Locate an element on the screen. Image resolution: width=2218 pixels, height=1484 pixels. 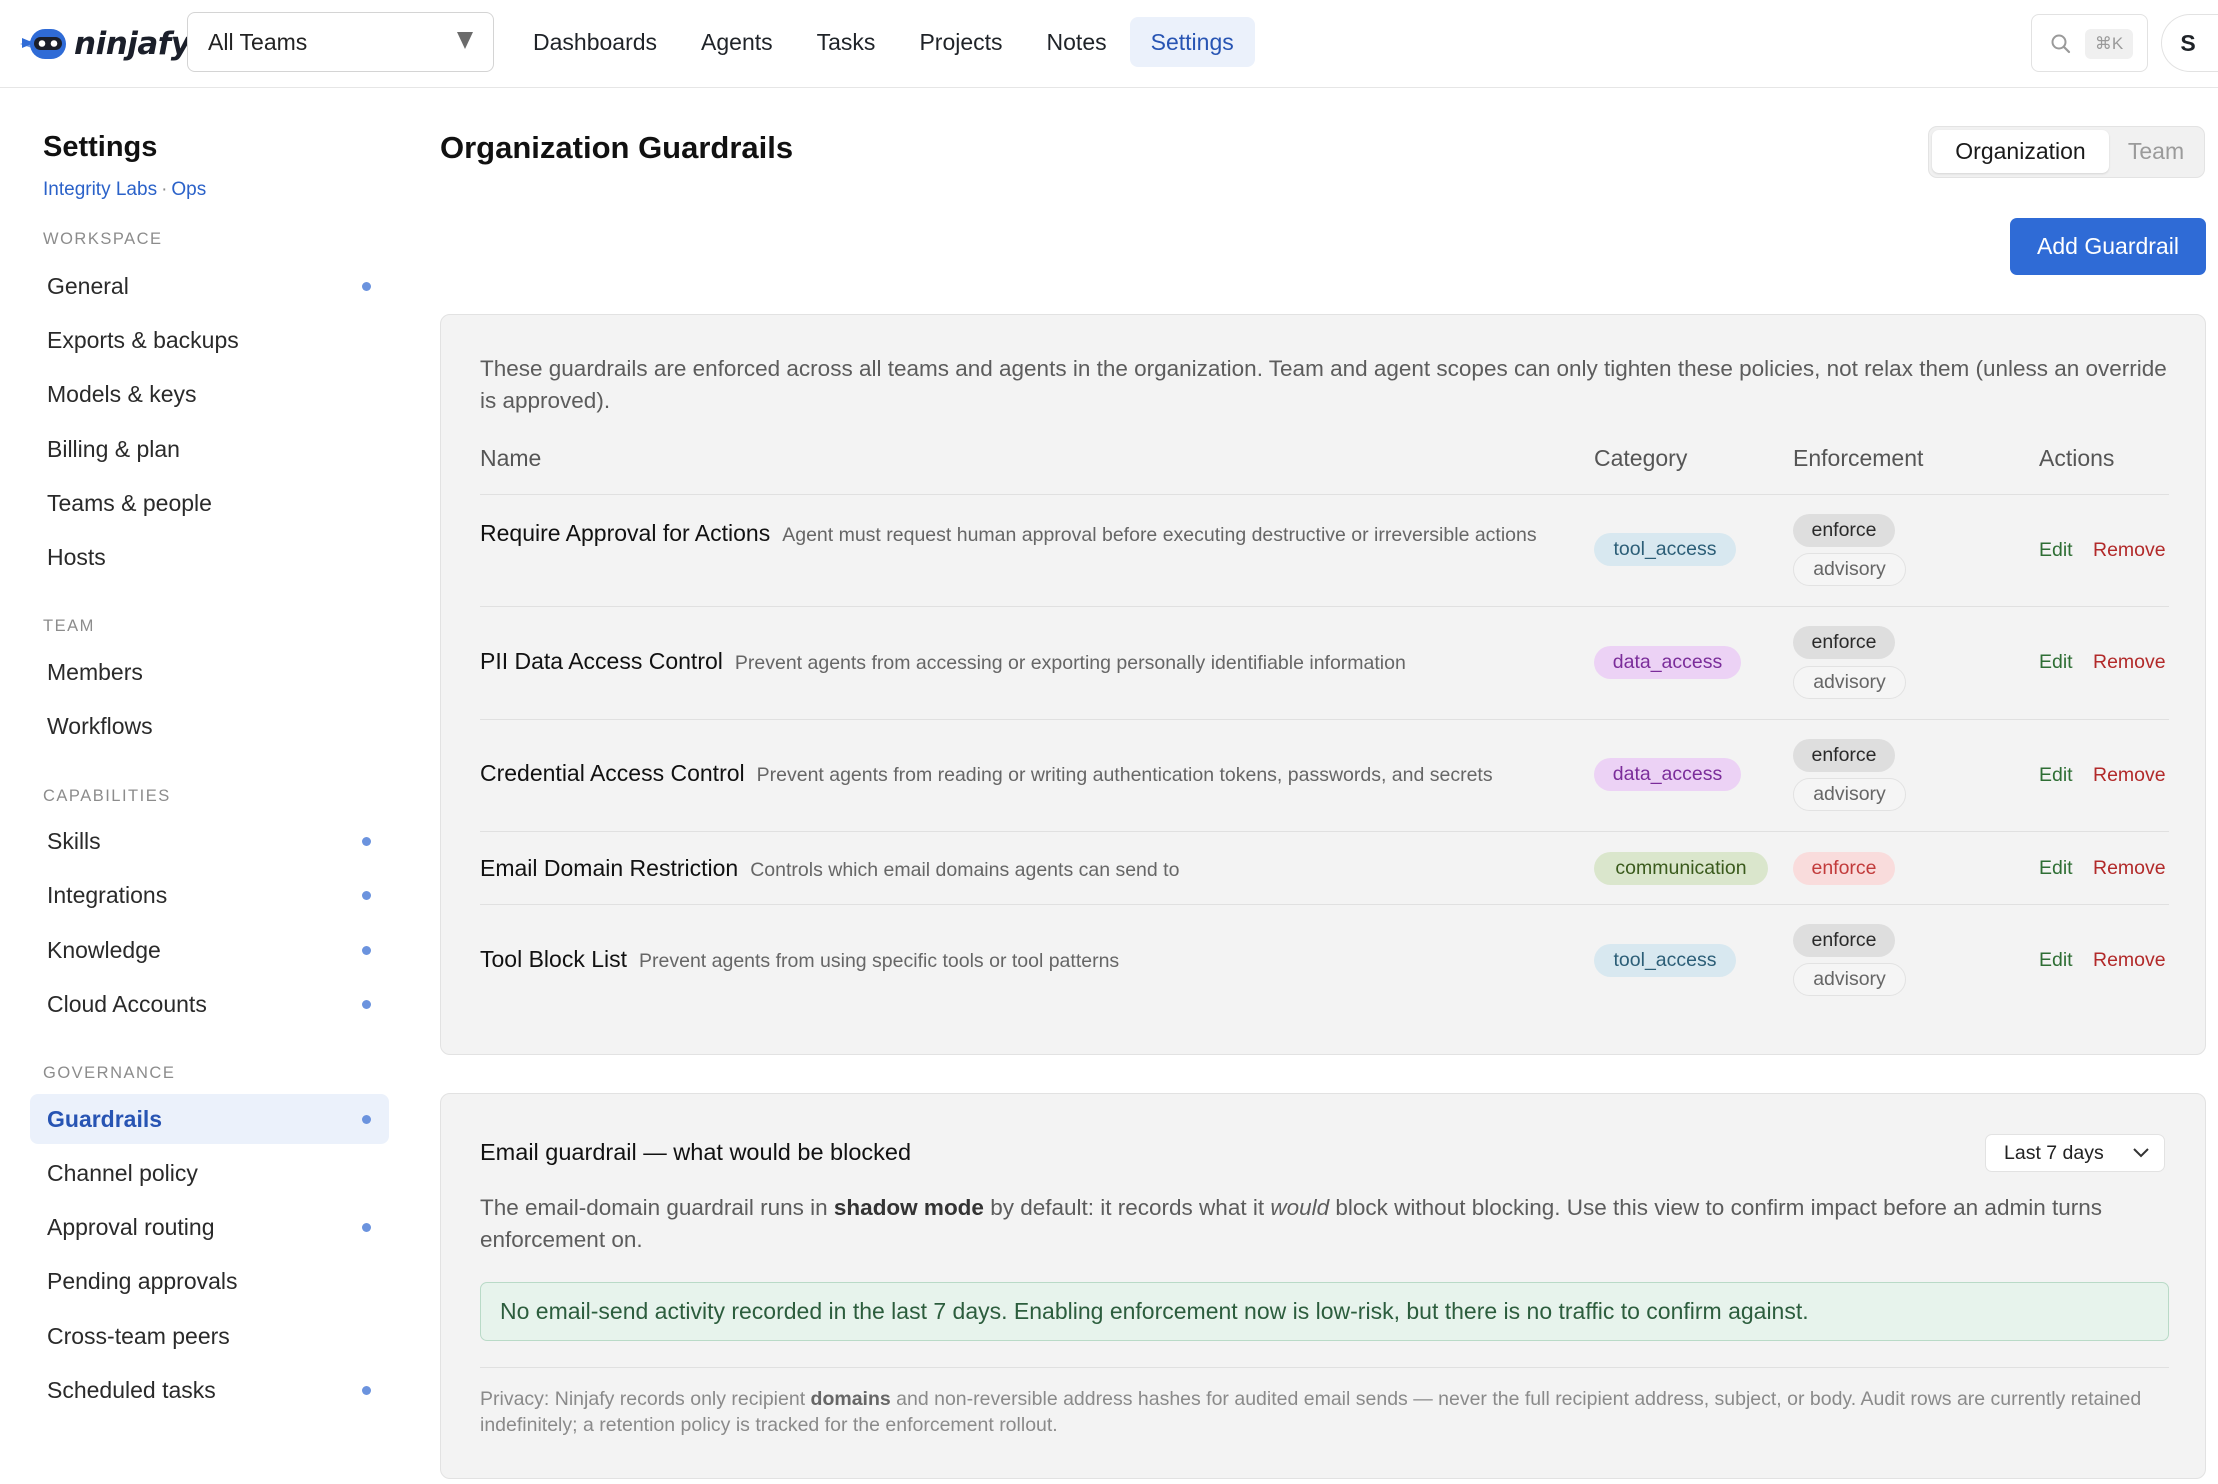
category-badge: tool_access is located at coordinates (1665, 960).